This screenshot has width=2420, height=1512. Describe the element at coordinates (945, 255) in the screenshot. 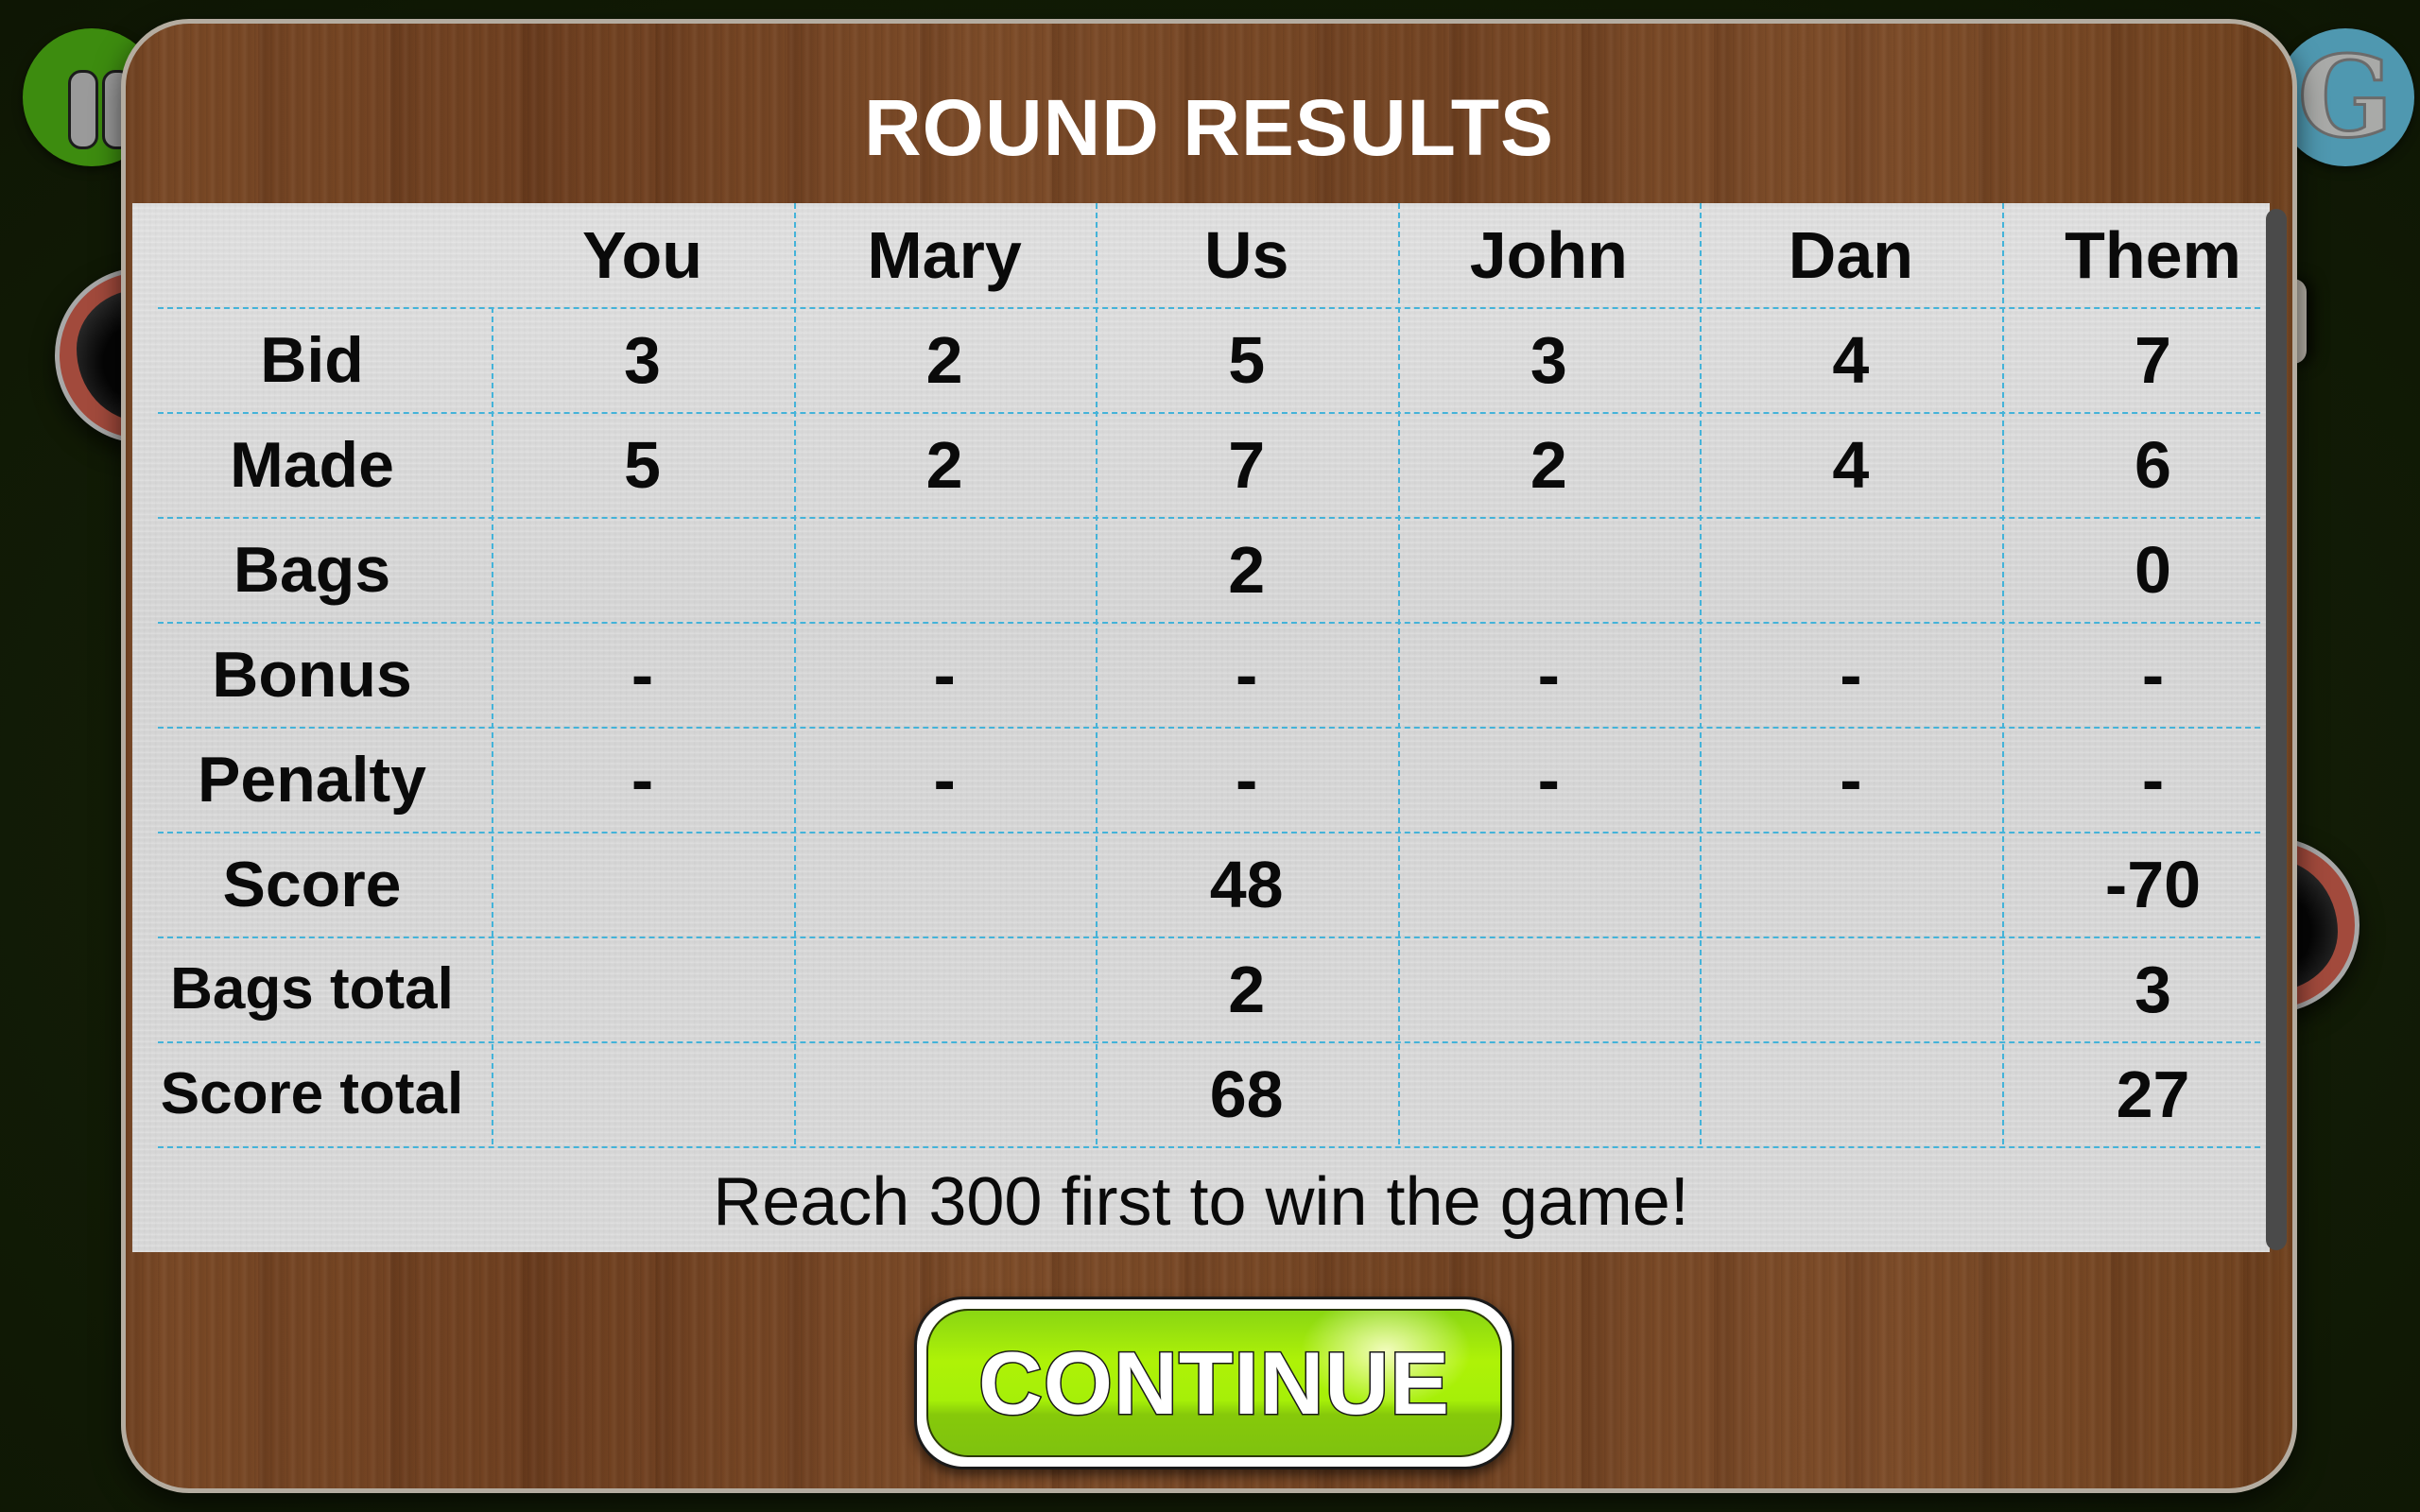

I see `column-header: Mary` at that location.